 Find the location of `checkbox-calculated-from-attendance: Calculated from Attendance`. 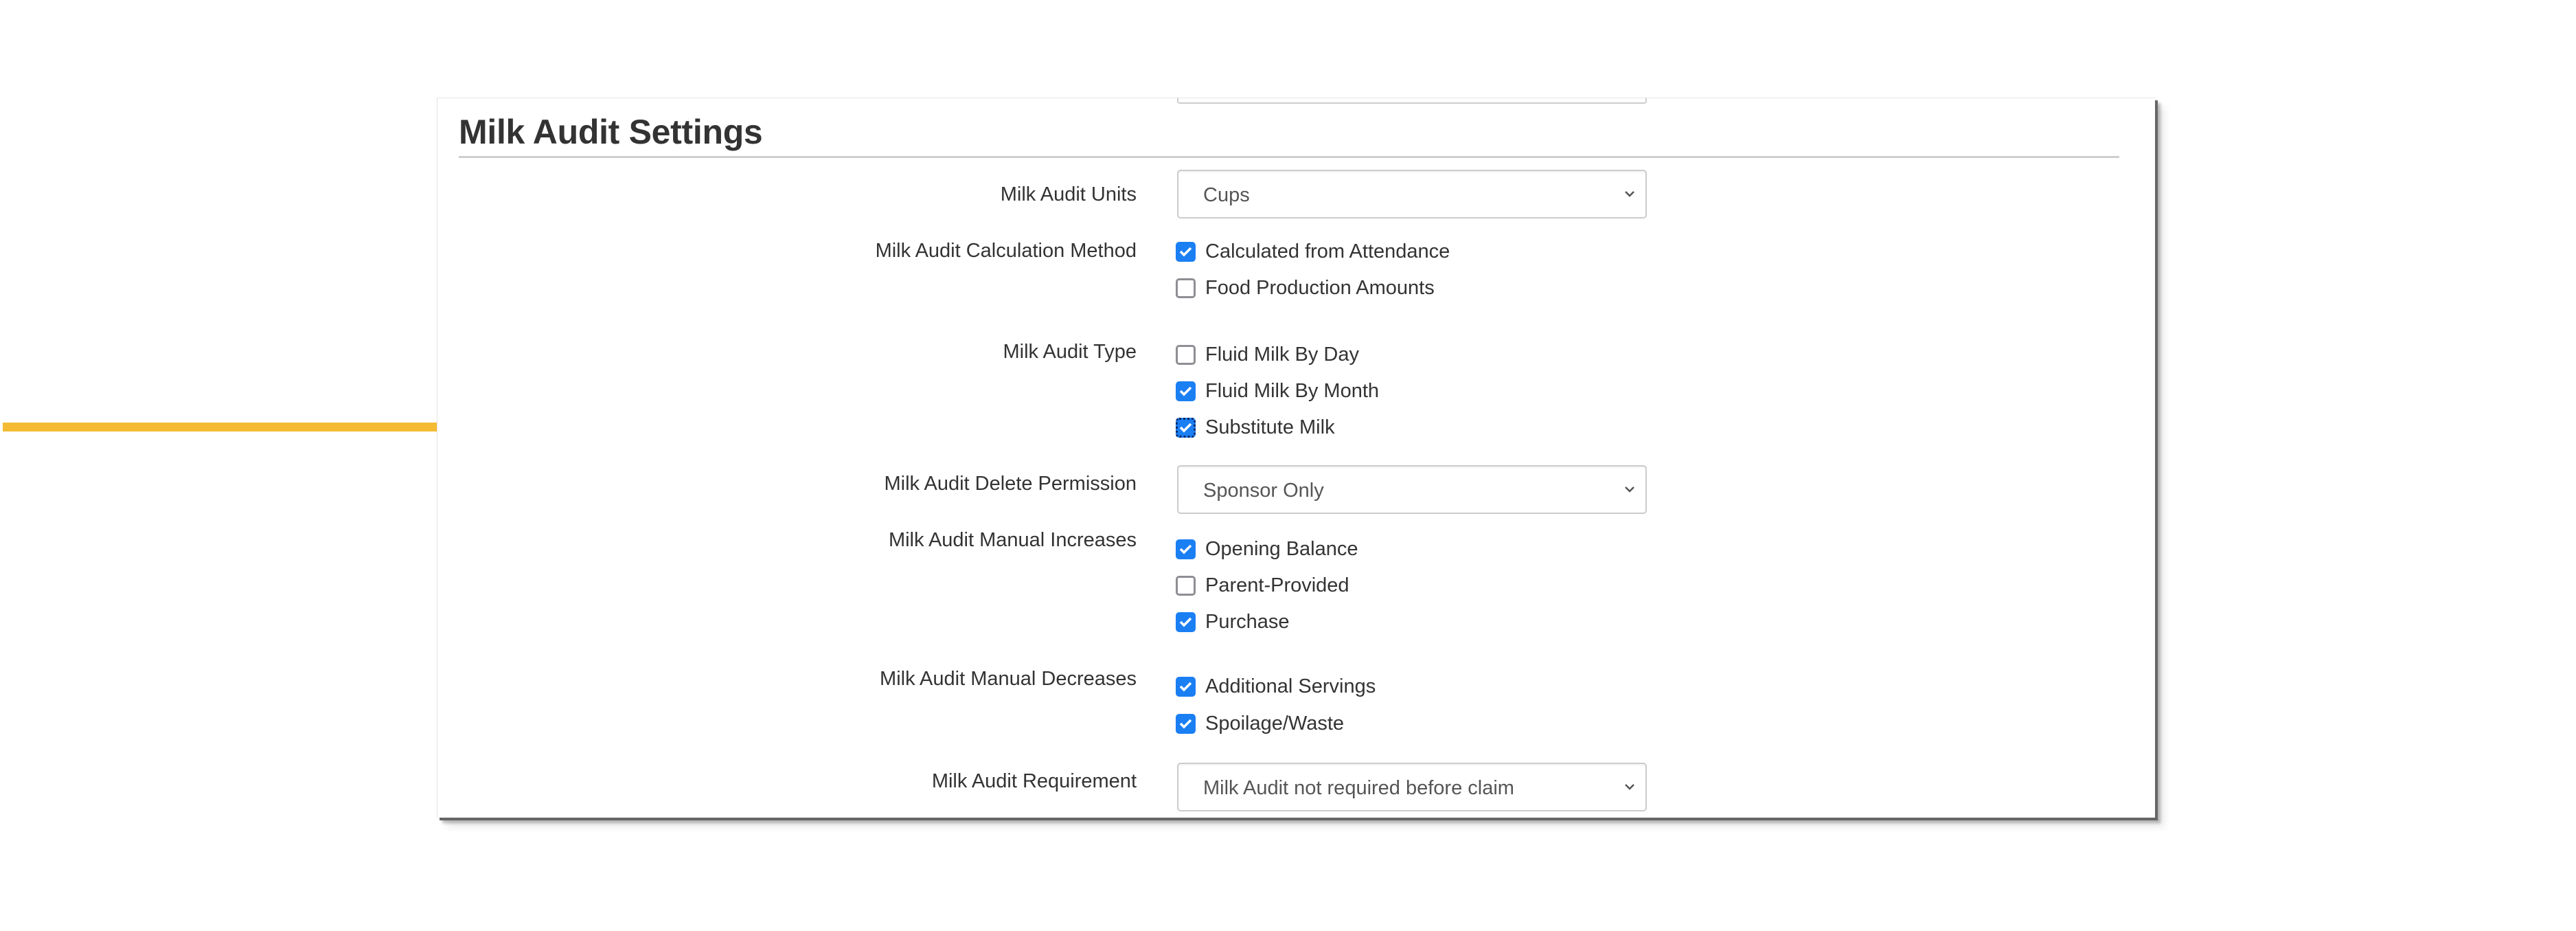

checkbox-calculated-from-attendance: Calculated from Attendance is located at coordinates (1313, 251).